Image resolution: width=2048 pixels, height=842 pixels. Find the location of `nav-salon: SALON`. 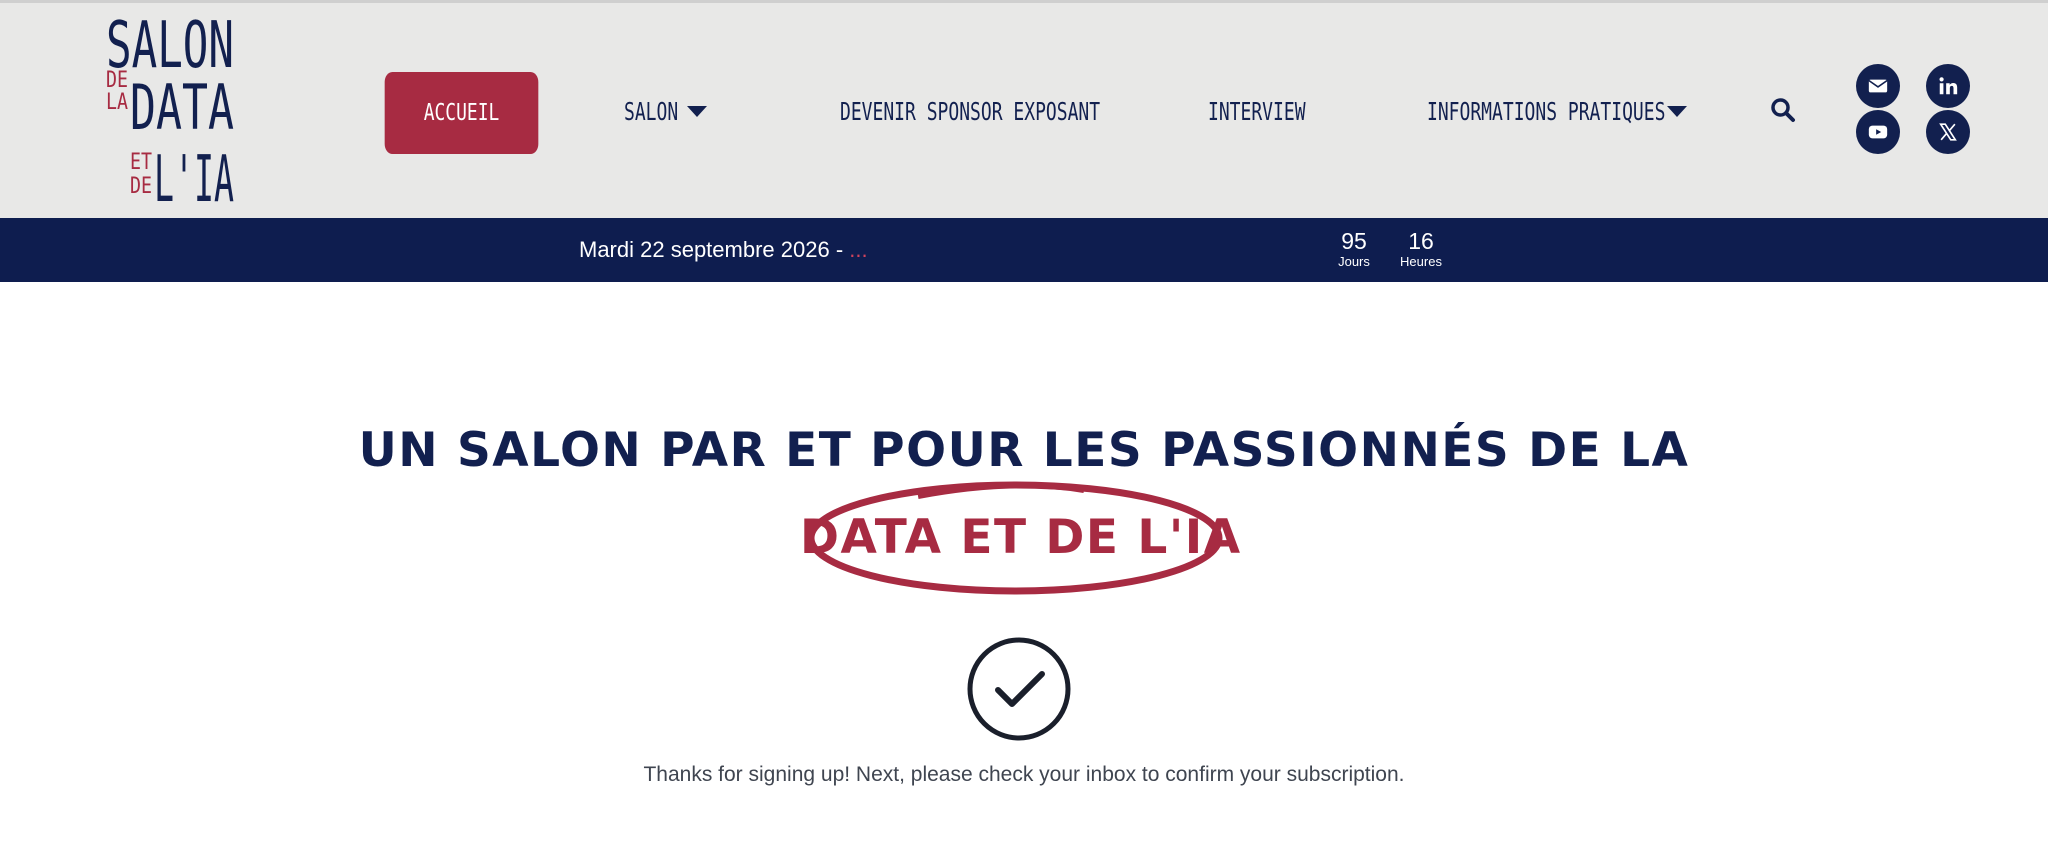

nav-salon: SALON is located at coordinates (666, 111).